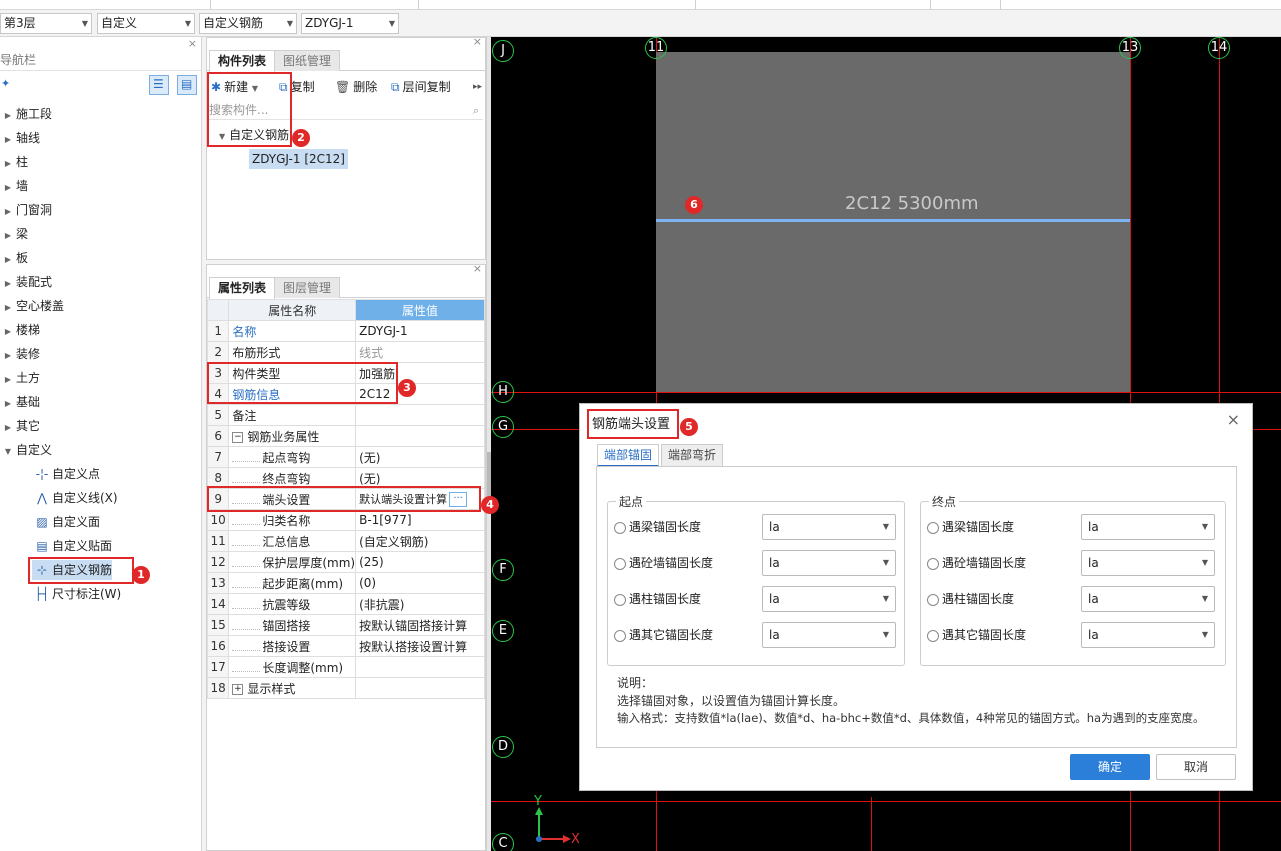 The height and width of the screenshot is (851, 1281). I want to click on nav-subitem-custom-point: -¦- 自定义点, so click(66, 474).